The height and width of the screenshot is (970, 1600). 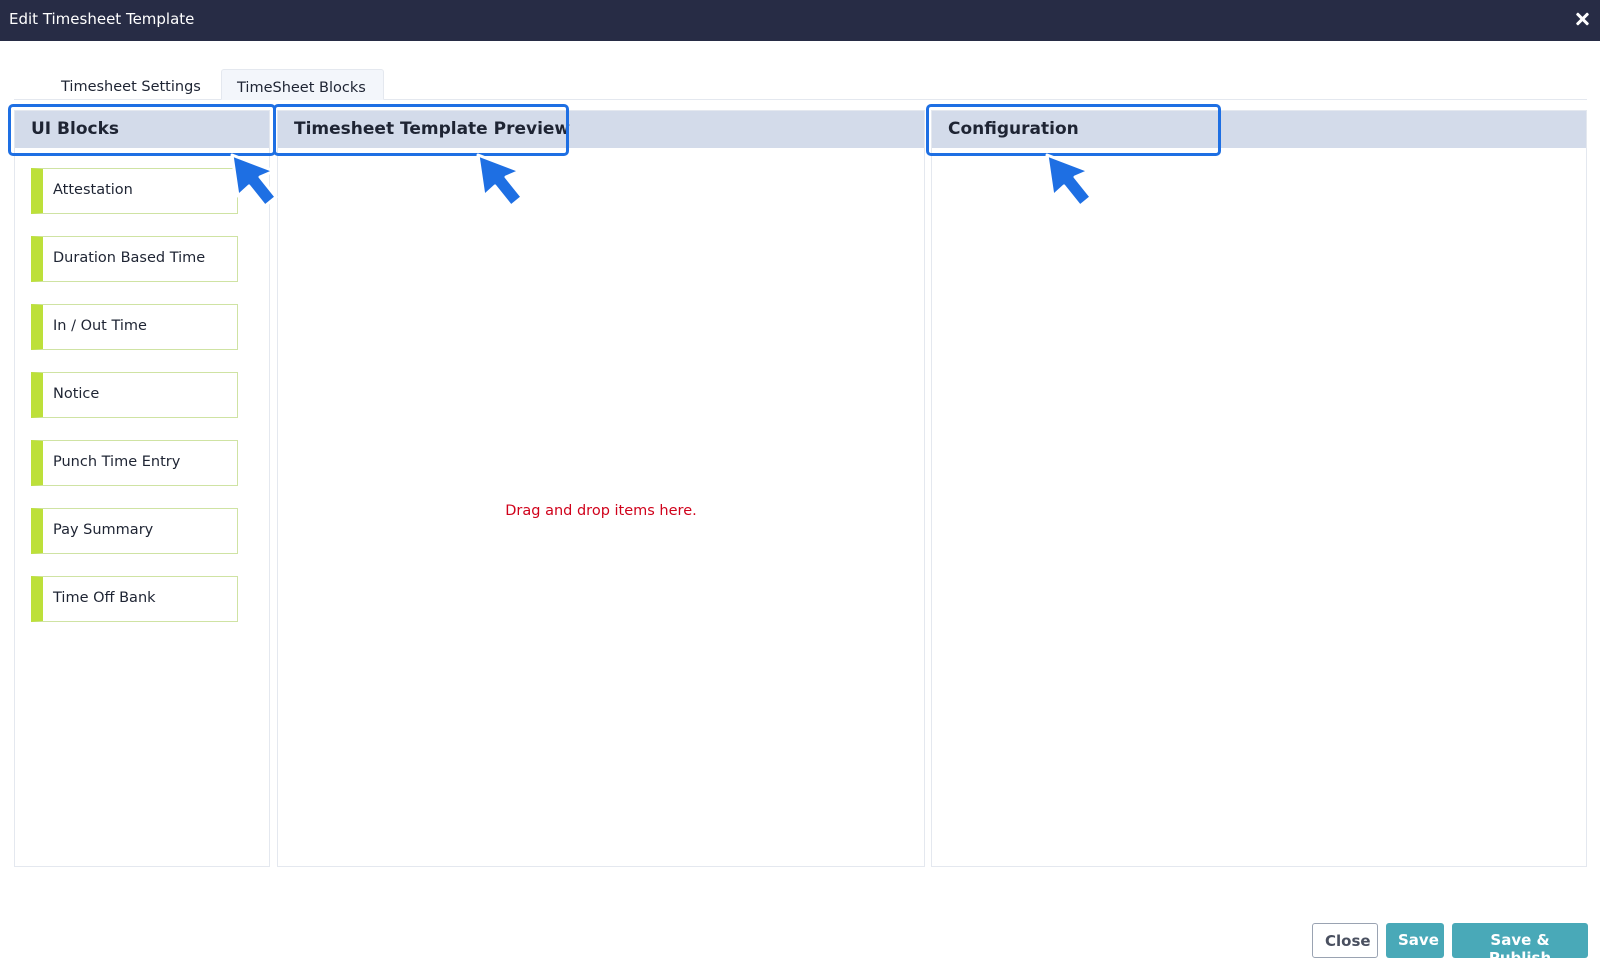 I want to click on tab-timesheet-blocks: TimeSheet Blocks, so click(x=302, y=84).